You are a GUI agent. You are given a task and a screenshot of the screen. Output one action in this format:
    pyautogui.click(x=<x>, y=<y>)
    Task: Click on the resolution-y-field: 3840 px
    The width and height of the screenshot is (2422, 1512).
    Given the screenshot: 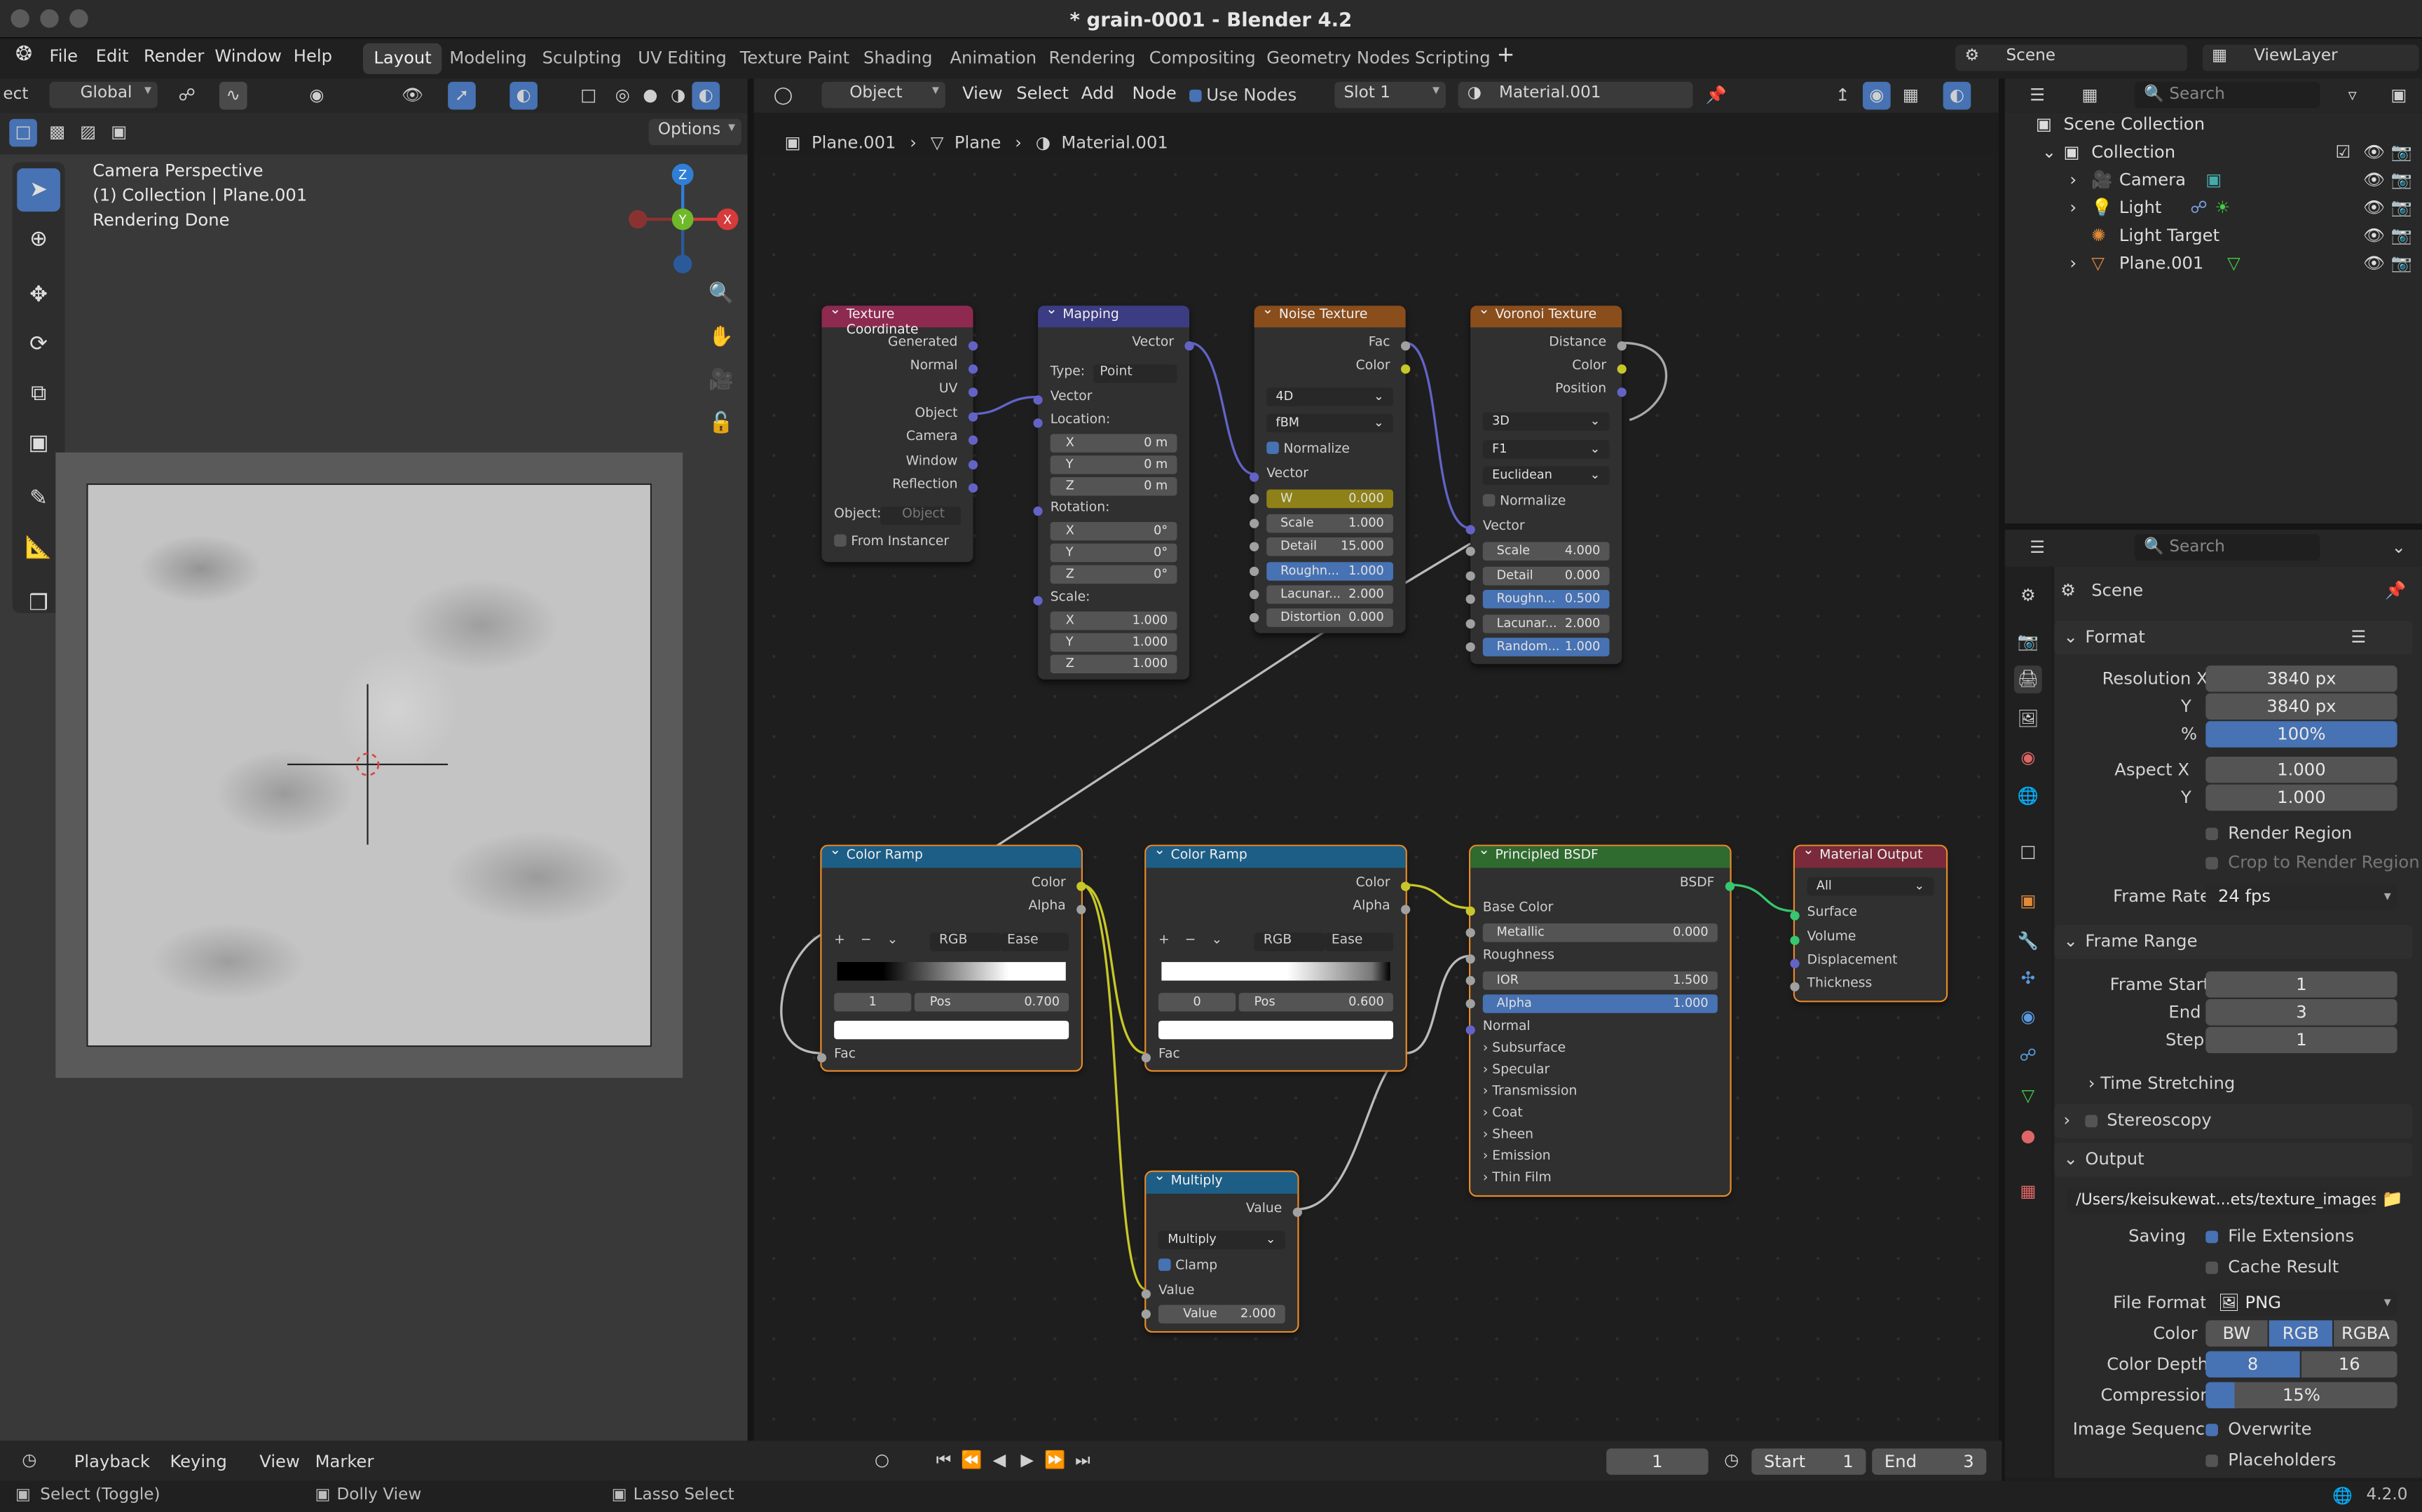 What is the action you would take?
    pyautogui.click(x=2301, y=706)
    